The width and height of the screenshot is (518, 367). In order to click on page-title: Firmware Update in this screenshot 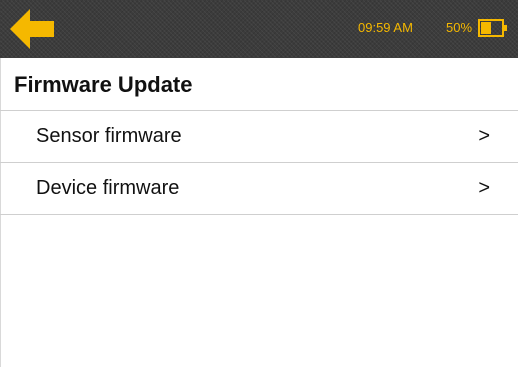, I will do `click(103, 84)`.